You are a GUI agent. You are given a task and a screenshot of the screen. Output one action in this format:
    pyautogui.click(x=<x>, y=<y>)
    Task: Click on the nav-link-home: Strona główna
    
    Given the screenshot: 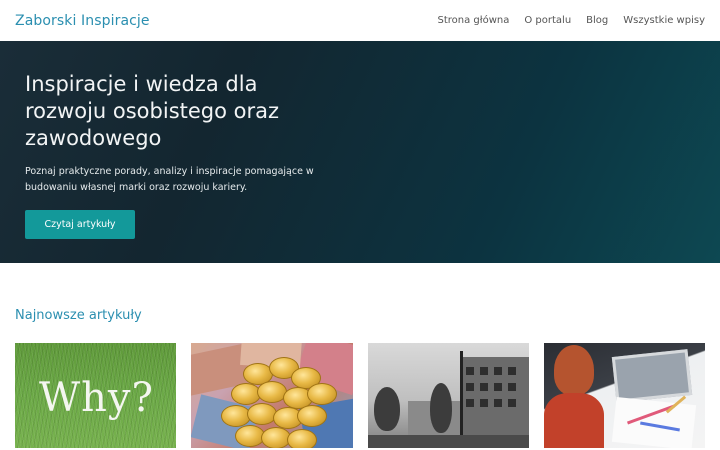 What is the action you would take?
    pyautogui.click(x=473, y=20)
    